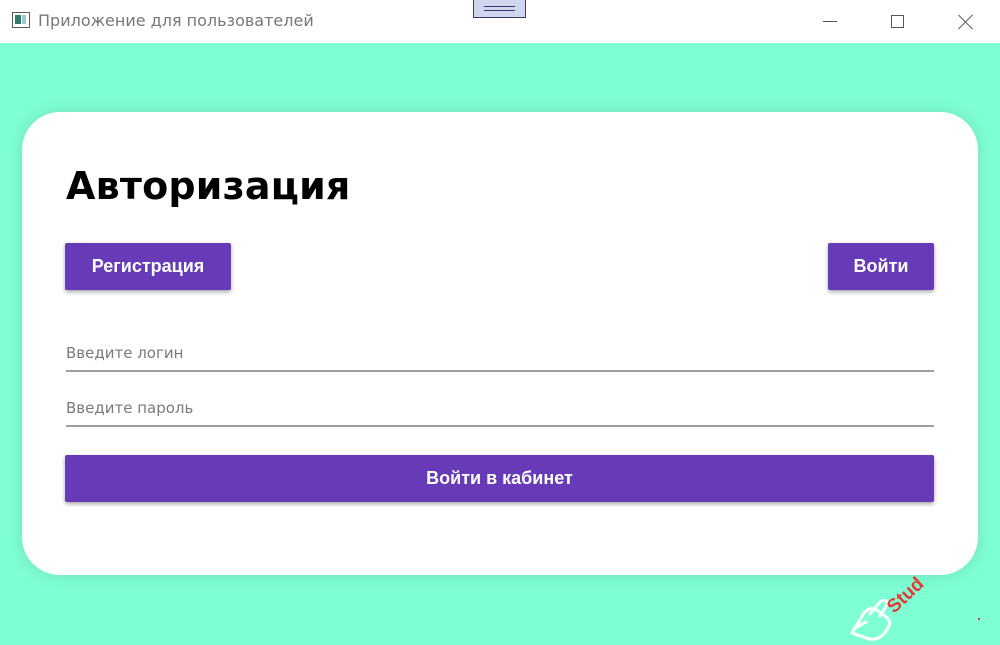  I want to click on register-button: Регистрация, so click(148, 266).